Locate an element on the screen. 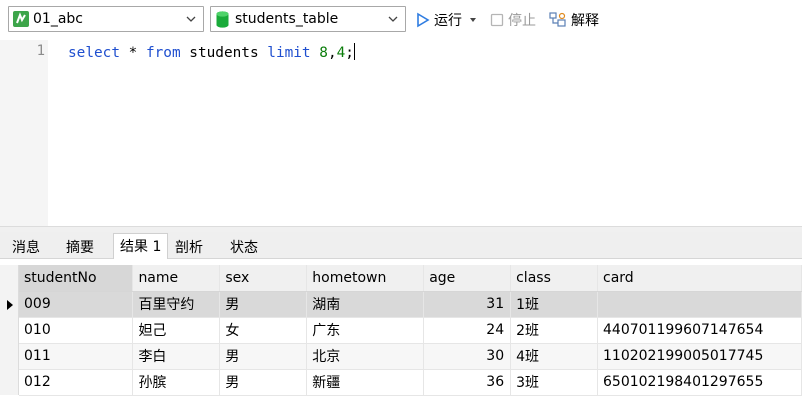 The width and height of the screenshot is (802, 417). current-row-arrow-icon is located at coordinates (10, 305).